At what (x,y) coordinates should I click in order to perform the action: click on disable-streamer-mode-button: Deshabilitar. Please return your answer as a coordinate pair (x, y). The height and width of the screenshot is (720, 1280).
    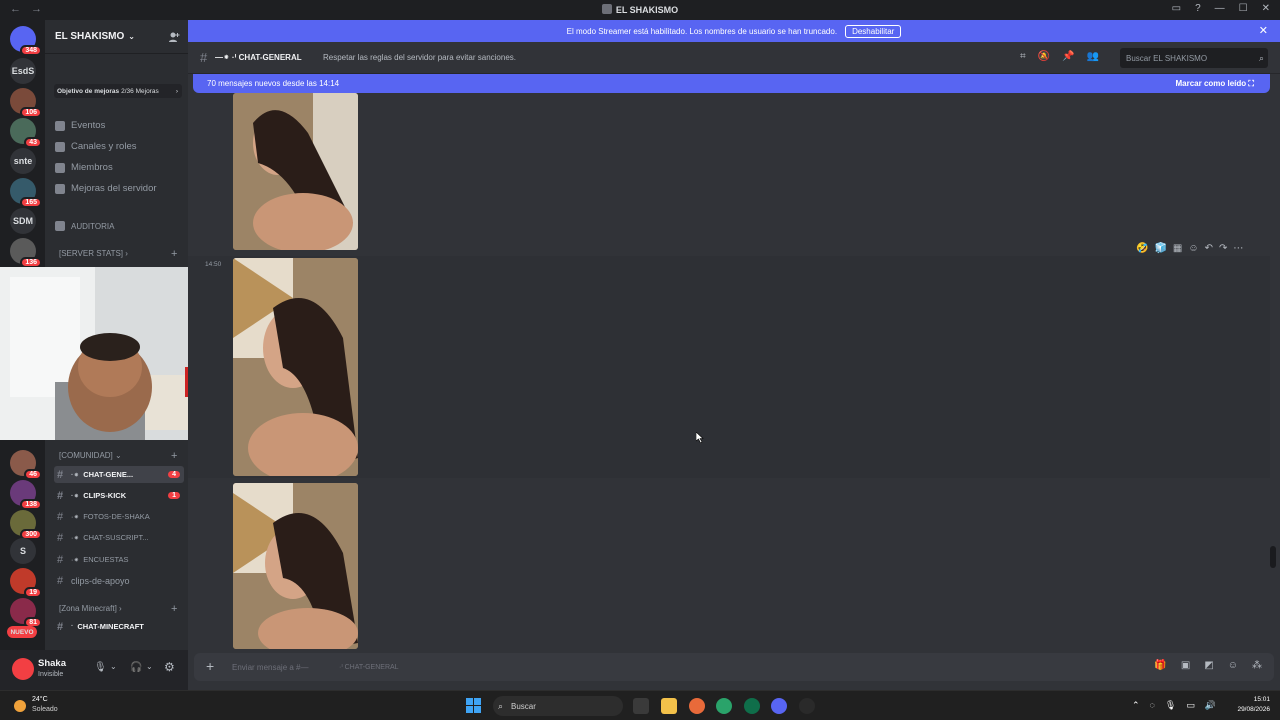
    Looking at the image, I should click on (873, 31).